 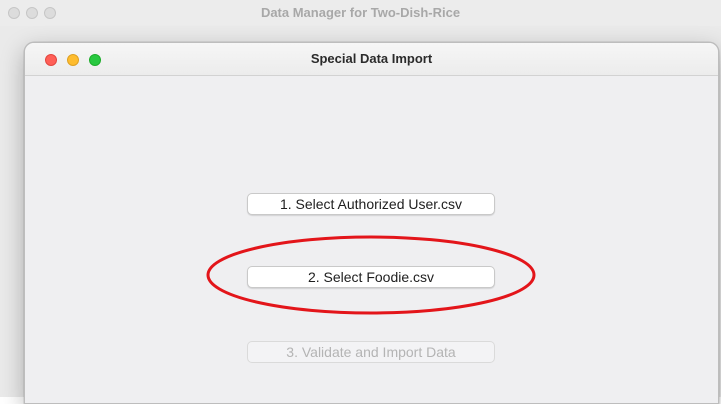 What do you see at coordinates (371, 204) in the screenshot?
I see `select-authorized-user-button: 1. Select Authorized User.csv` at bounding box center [371, 204].